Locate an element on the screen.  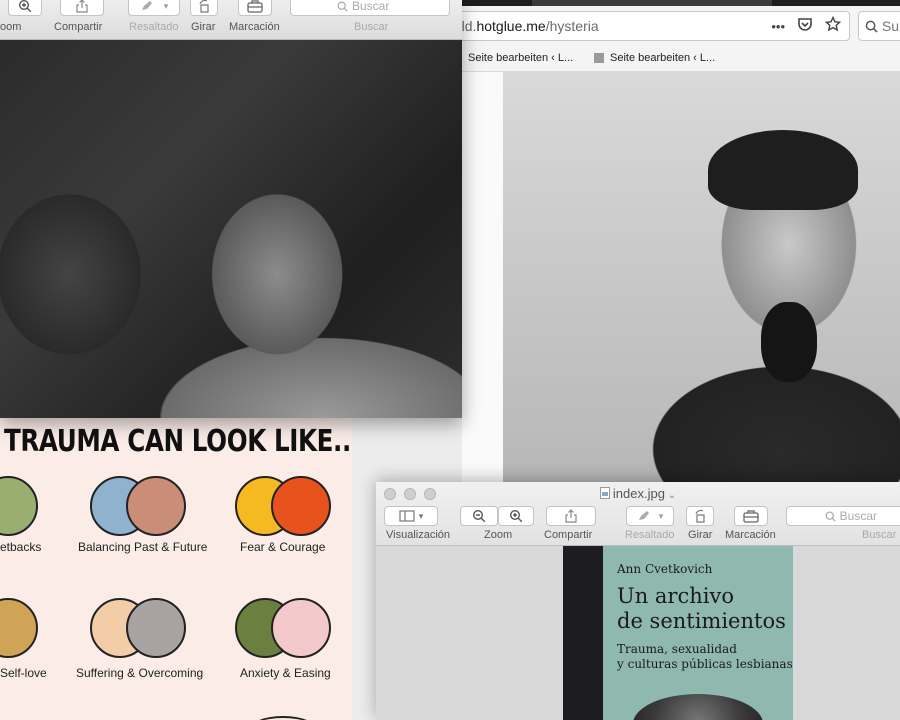
venn-balancing is located at coordinates (138, 506).